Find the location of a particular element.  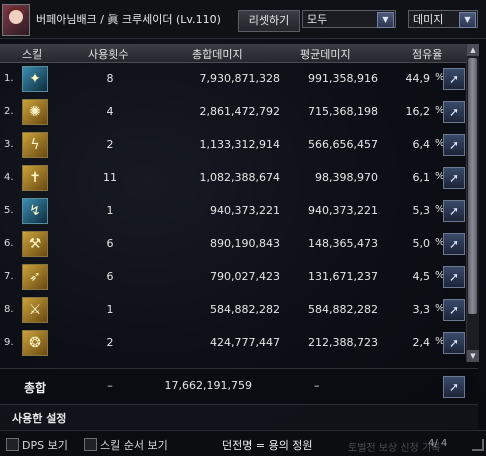

row-share: 4,5 is located at coordinates (421, 276).